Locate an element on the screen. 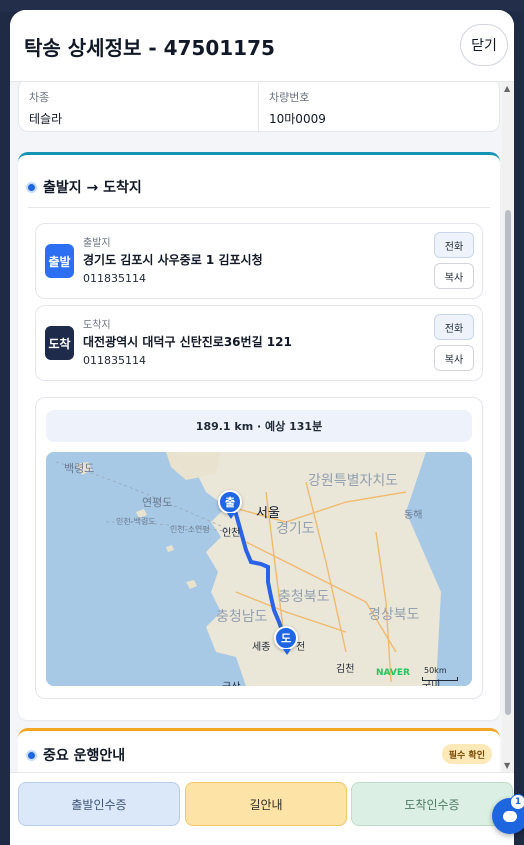 The image size is (524, 845). map-label-baengnyeong: 백령도 is located at coordinates (79, 468).